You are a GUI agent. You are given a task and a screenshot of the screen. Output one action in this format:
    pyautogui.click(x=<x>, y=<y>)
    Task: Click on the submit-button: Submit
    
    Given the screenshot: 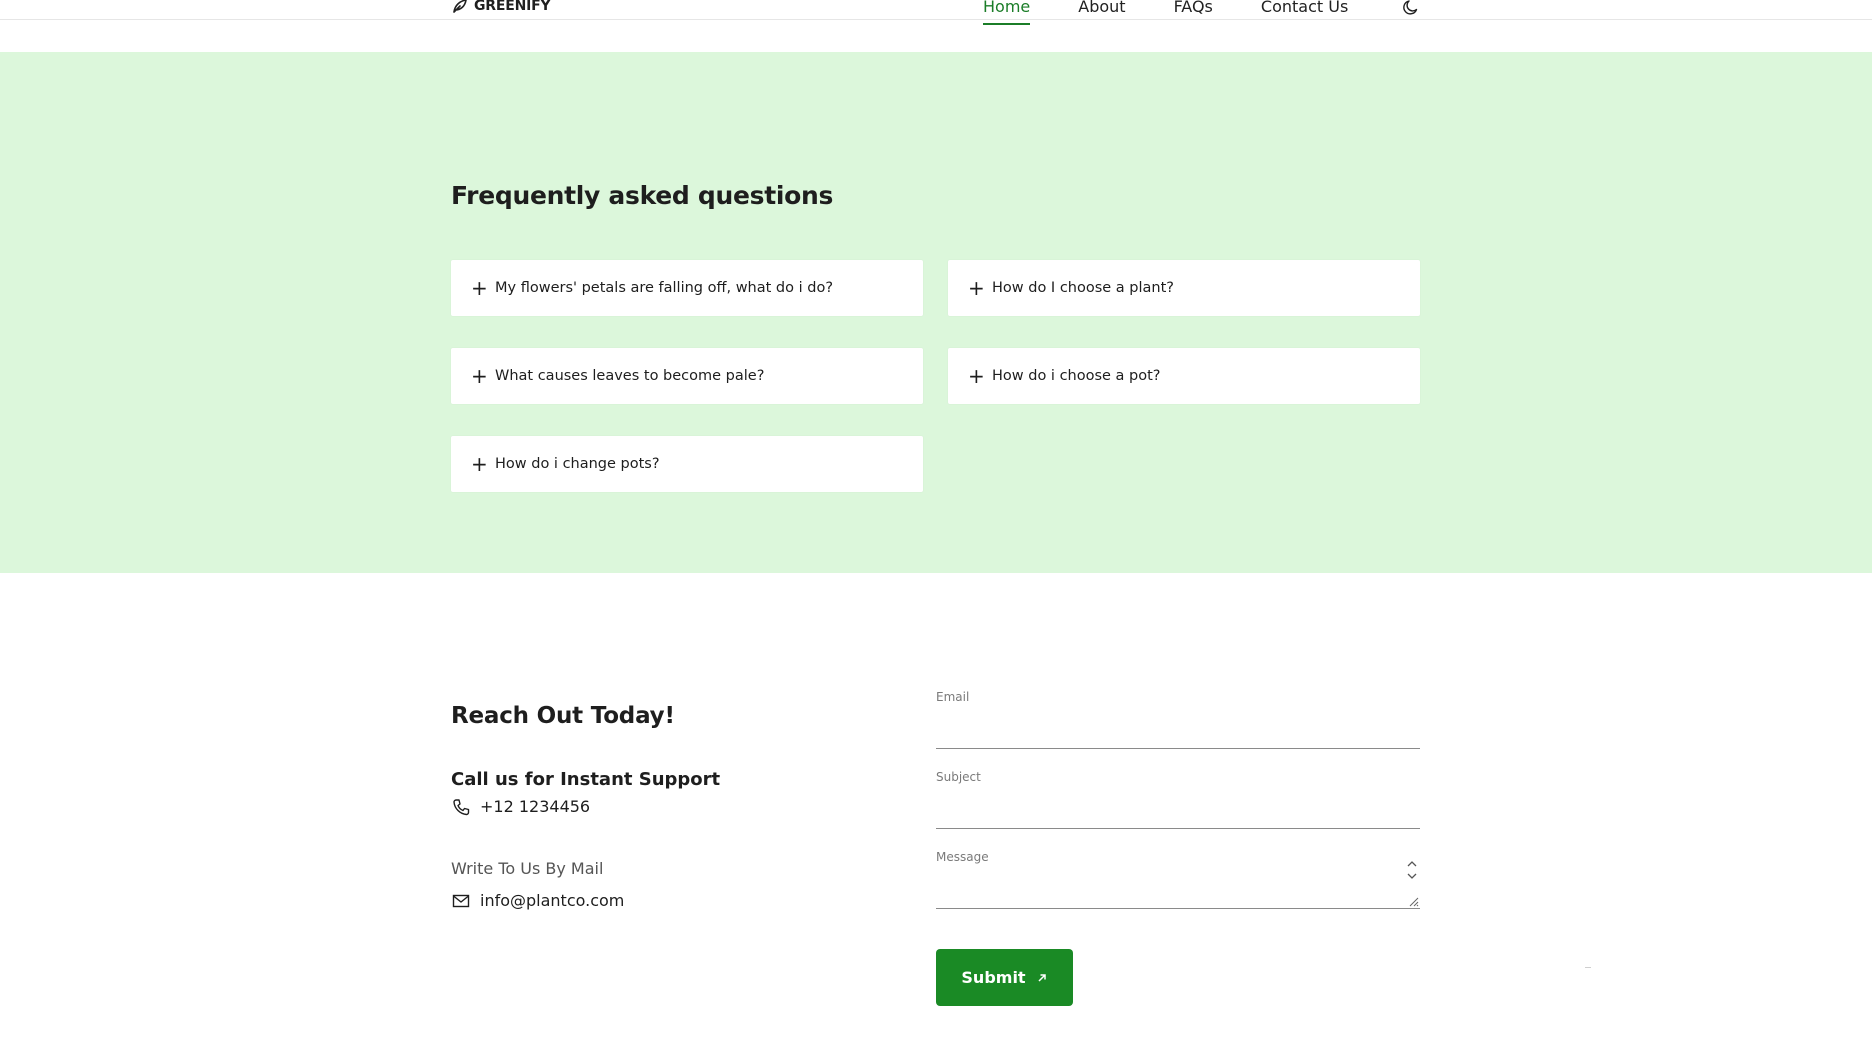 What is the action you would take?
    pyautogui.click(x=1004, y=977)
    